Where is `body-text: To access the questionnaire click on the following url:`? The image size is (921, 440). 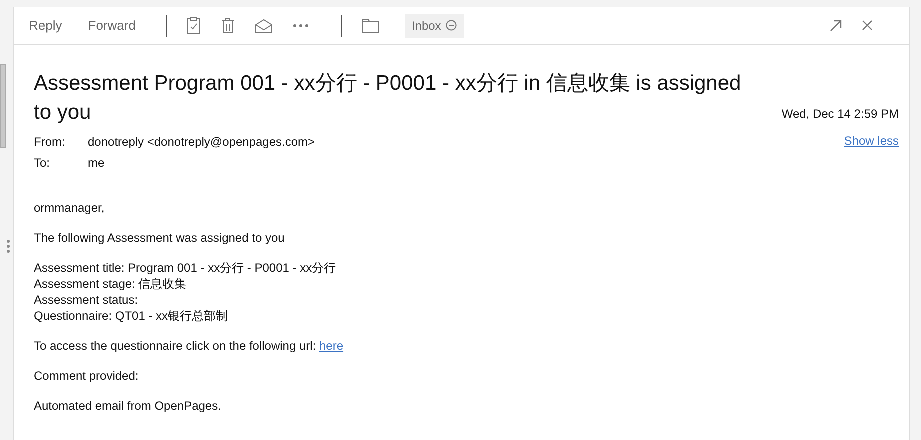
body-text: To access the questionnaire click on the following url: is located at coordinates (175, 346).